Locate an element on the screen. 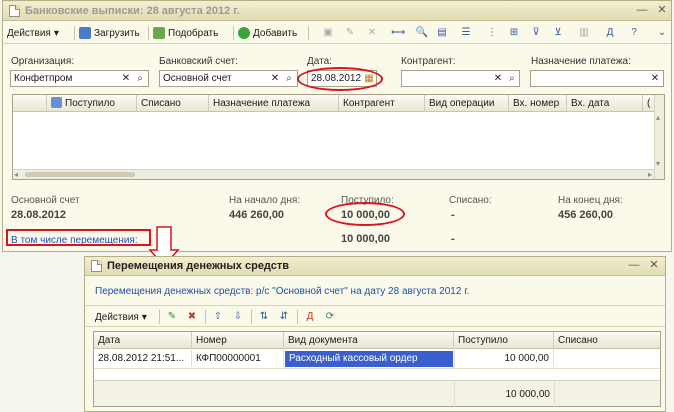  column-header-document-type: Вид документа is located at coordinates (369, 340).